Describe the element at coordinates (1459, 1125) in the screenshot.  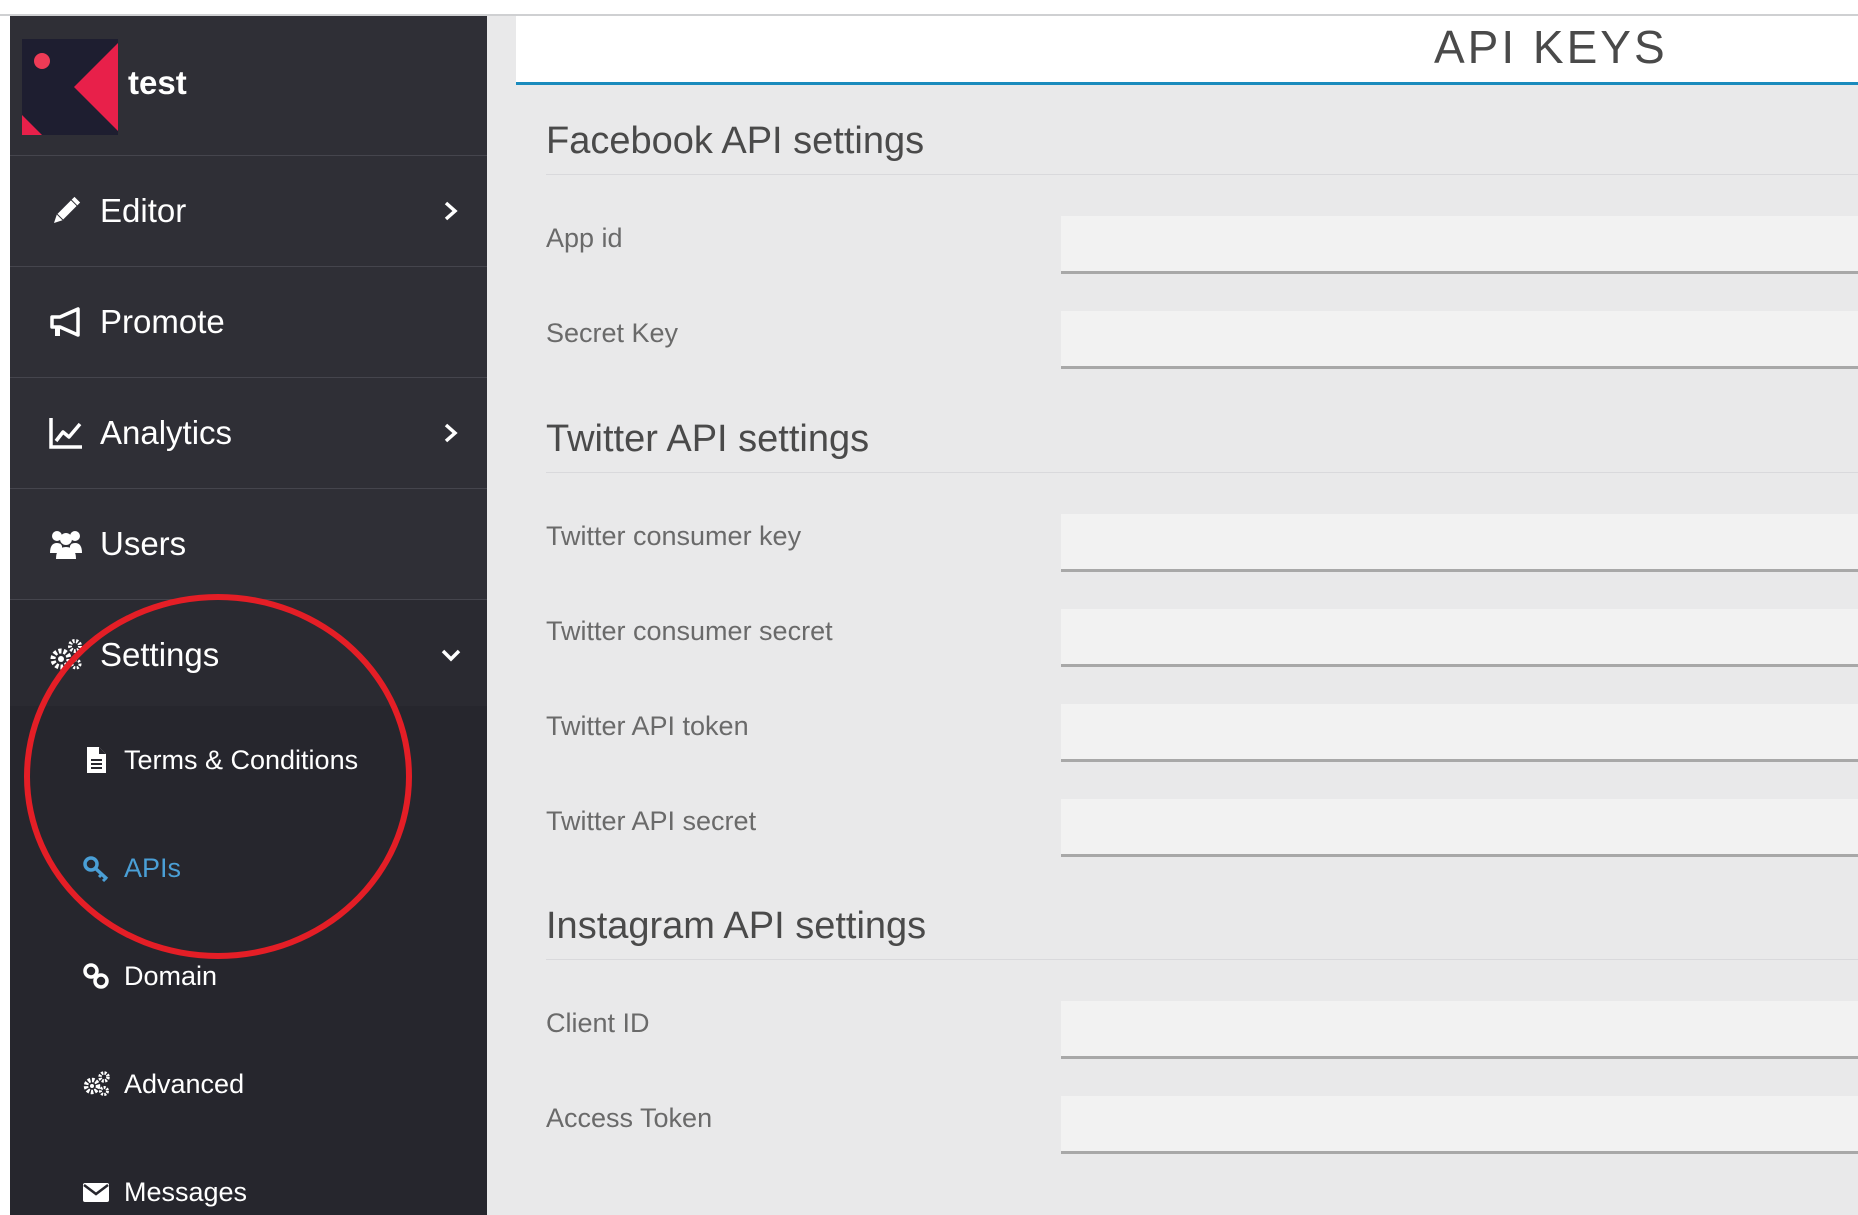
I see `instagram-access-token-input` at that location.